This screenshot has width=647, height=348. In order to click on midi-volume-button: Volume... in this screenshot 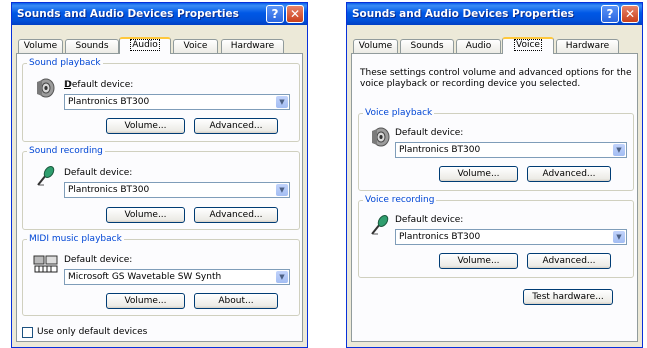, I will do `click(145, 301)`.